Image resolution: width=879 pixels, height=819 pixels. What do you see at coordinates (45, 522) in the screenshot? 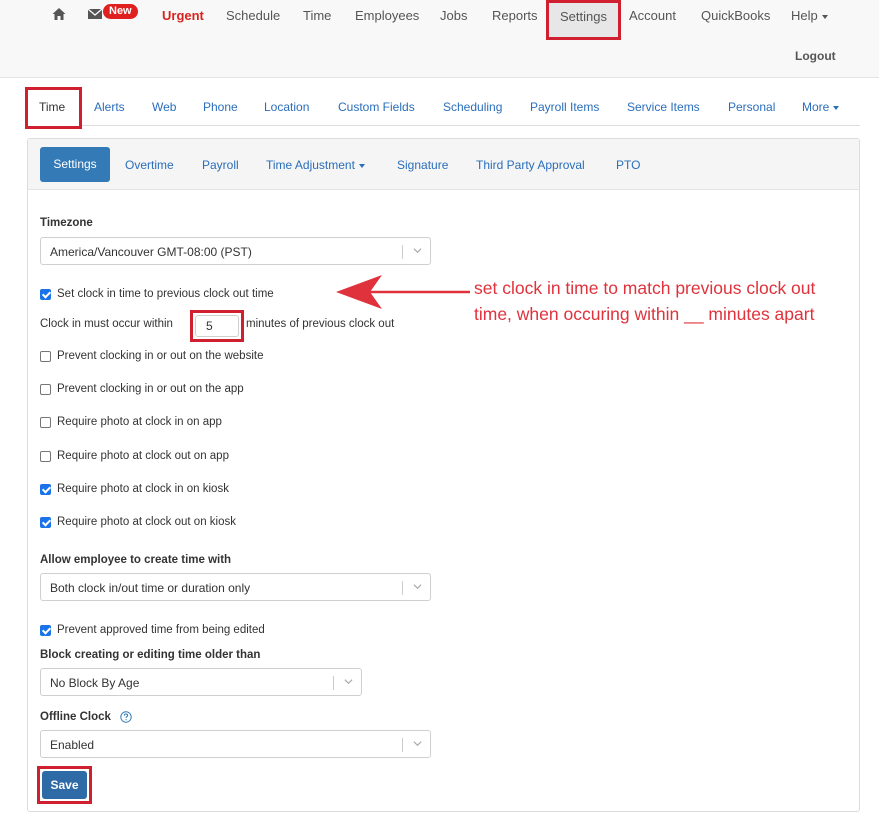
I see `photo-clock-out-kiosk-checkbox` at bounding box center [45, 522].